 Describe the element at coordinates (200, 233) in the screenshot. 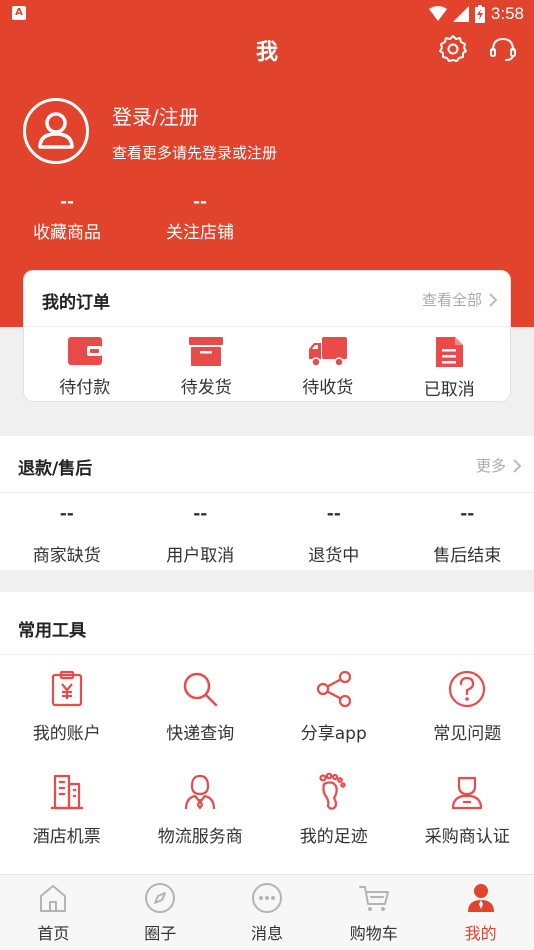

I see `stat-label: 关注店铺` at that location.